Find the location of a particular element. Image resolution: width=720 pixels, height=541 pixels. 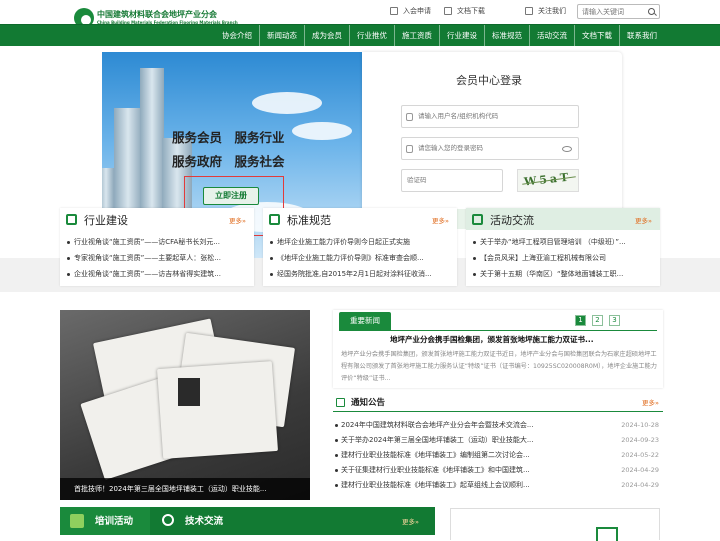

notice-more-link: 更多» is located at coordinates (650, 402).